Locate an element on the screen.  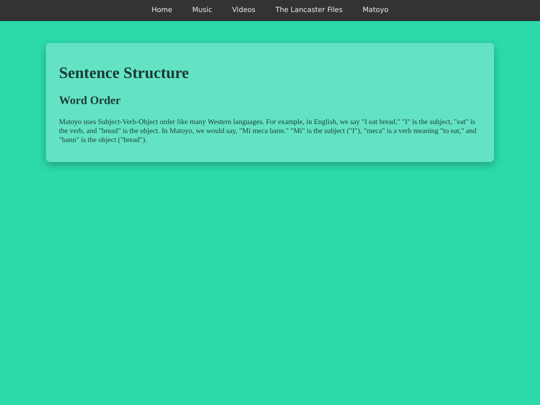
section-heading: Word Order is located at coordinates (90, 101).